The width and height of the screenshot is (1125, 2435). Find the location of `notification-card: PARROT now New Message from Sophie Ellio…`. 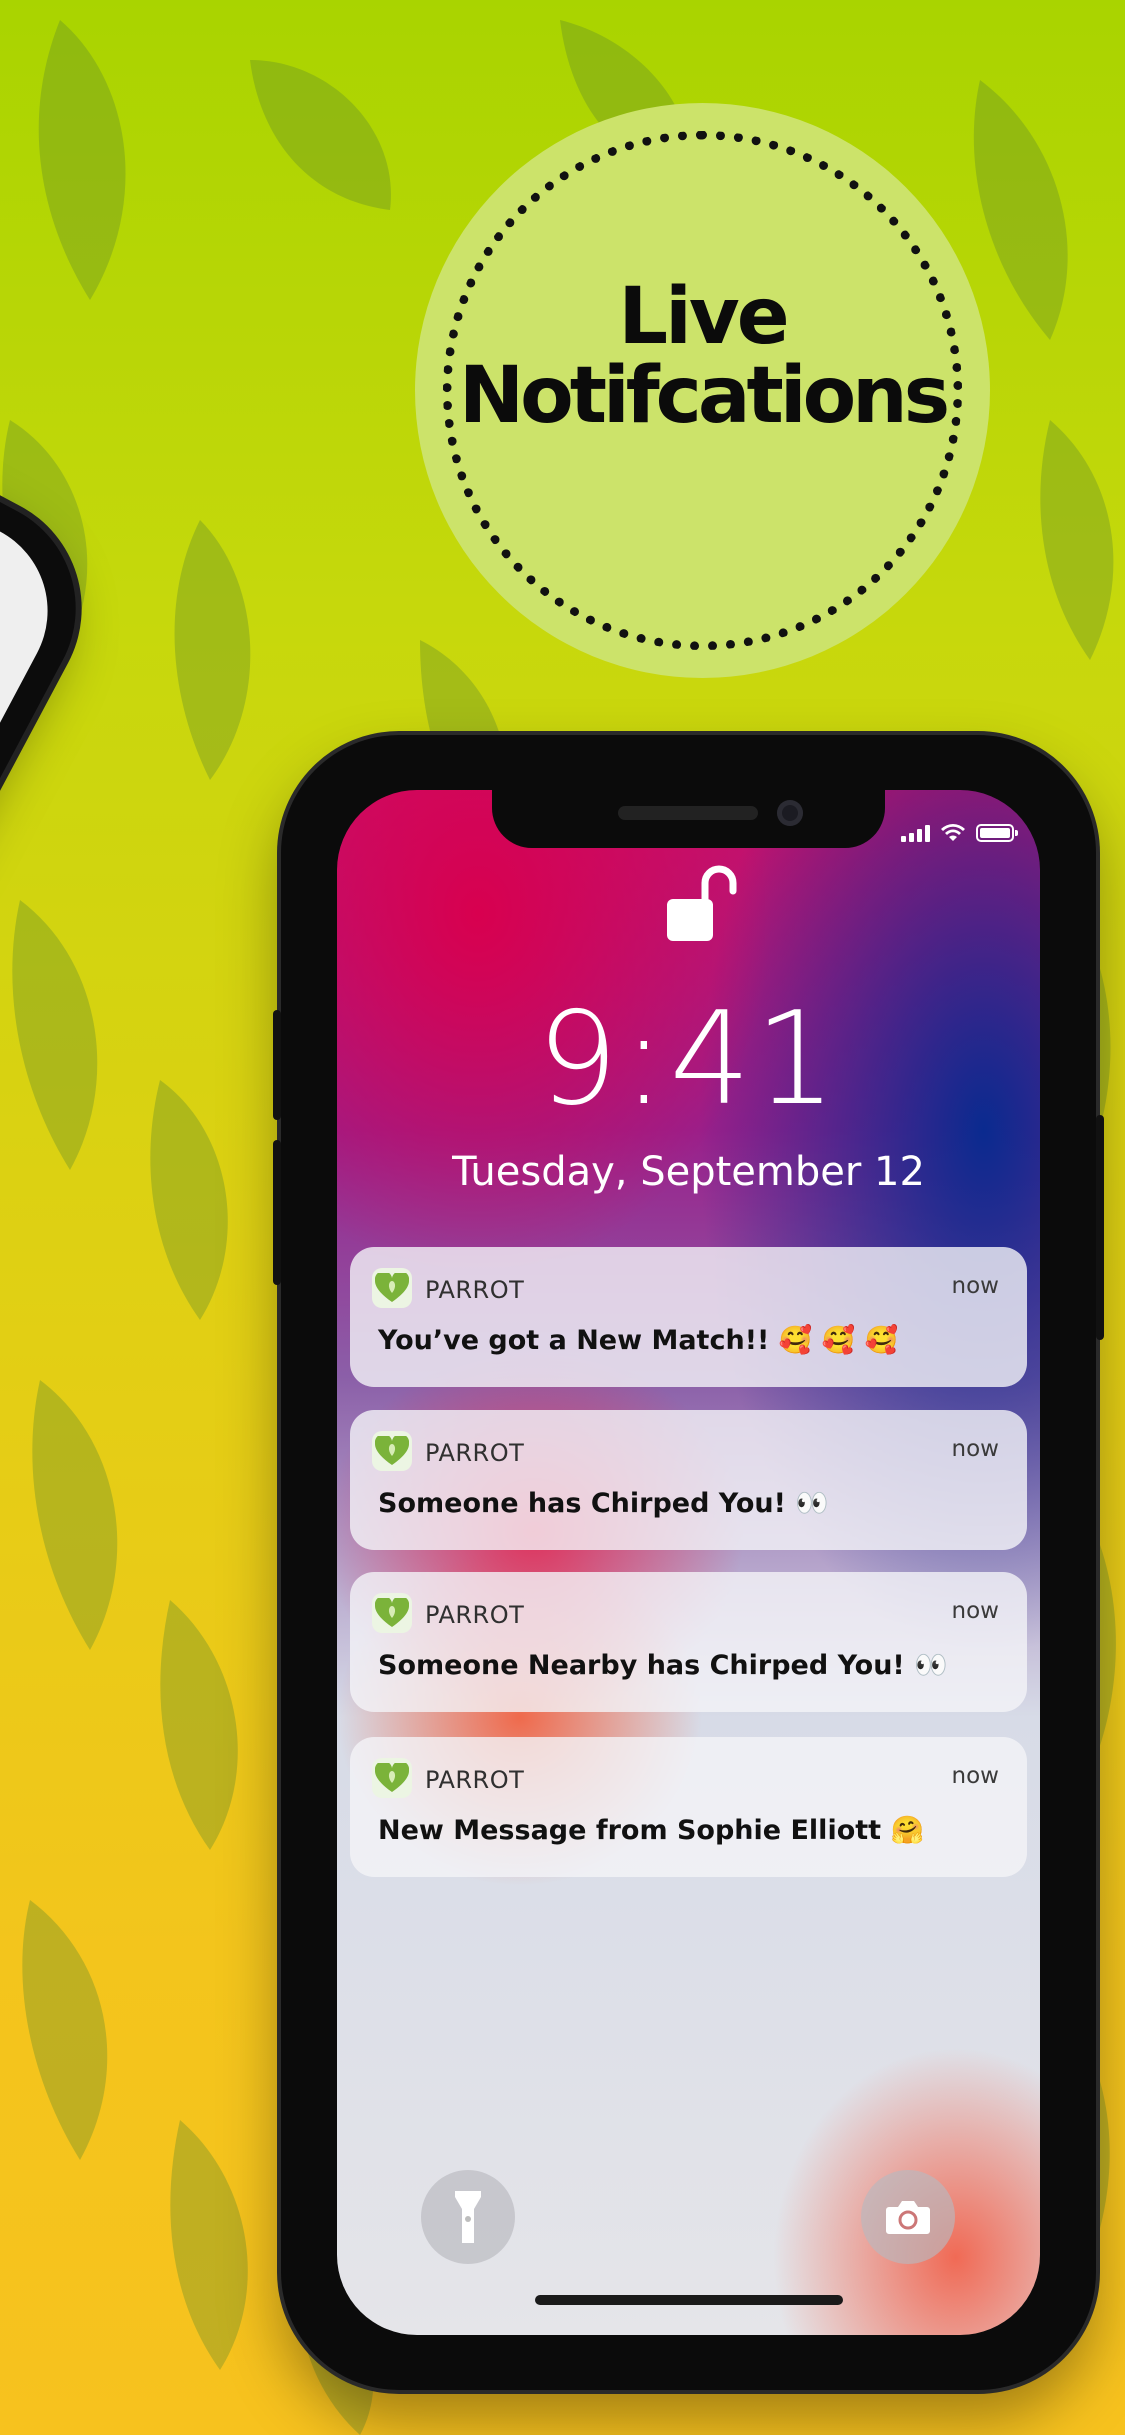

notification-card: PARROT now New Message from Sophie Ellio… is located at coordinates (688, 1807).